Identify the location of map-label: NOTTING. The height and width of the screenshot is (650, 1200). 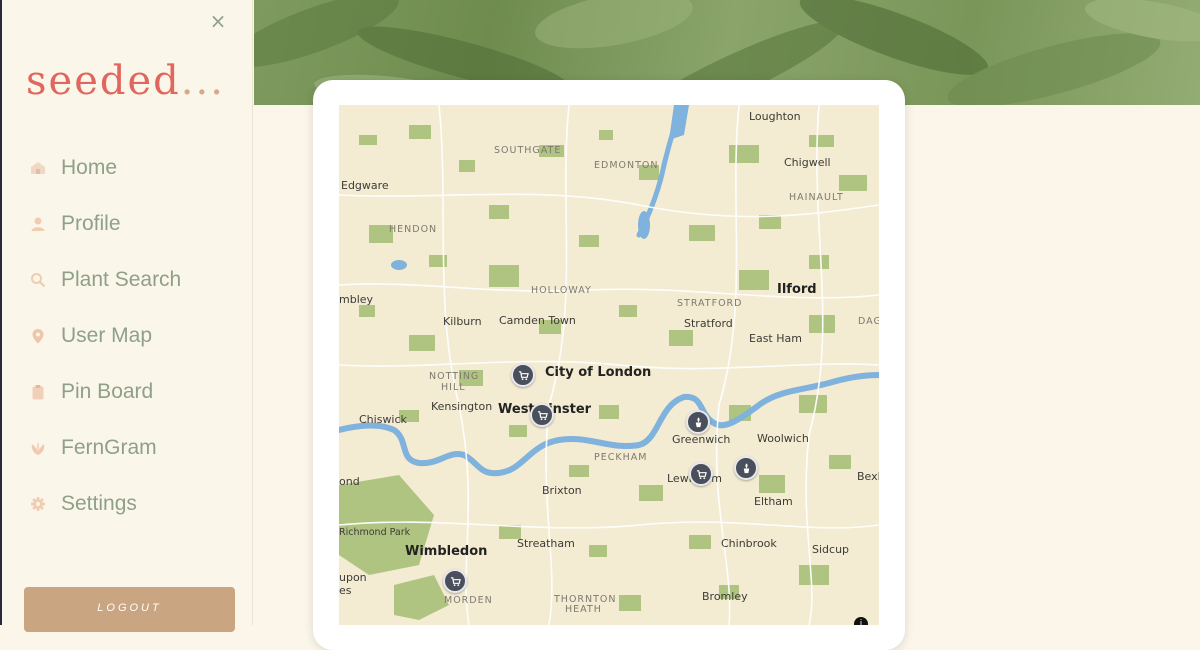
(454, 376).